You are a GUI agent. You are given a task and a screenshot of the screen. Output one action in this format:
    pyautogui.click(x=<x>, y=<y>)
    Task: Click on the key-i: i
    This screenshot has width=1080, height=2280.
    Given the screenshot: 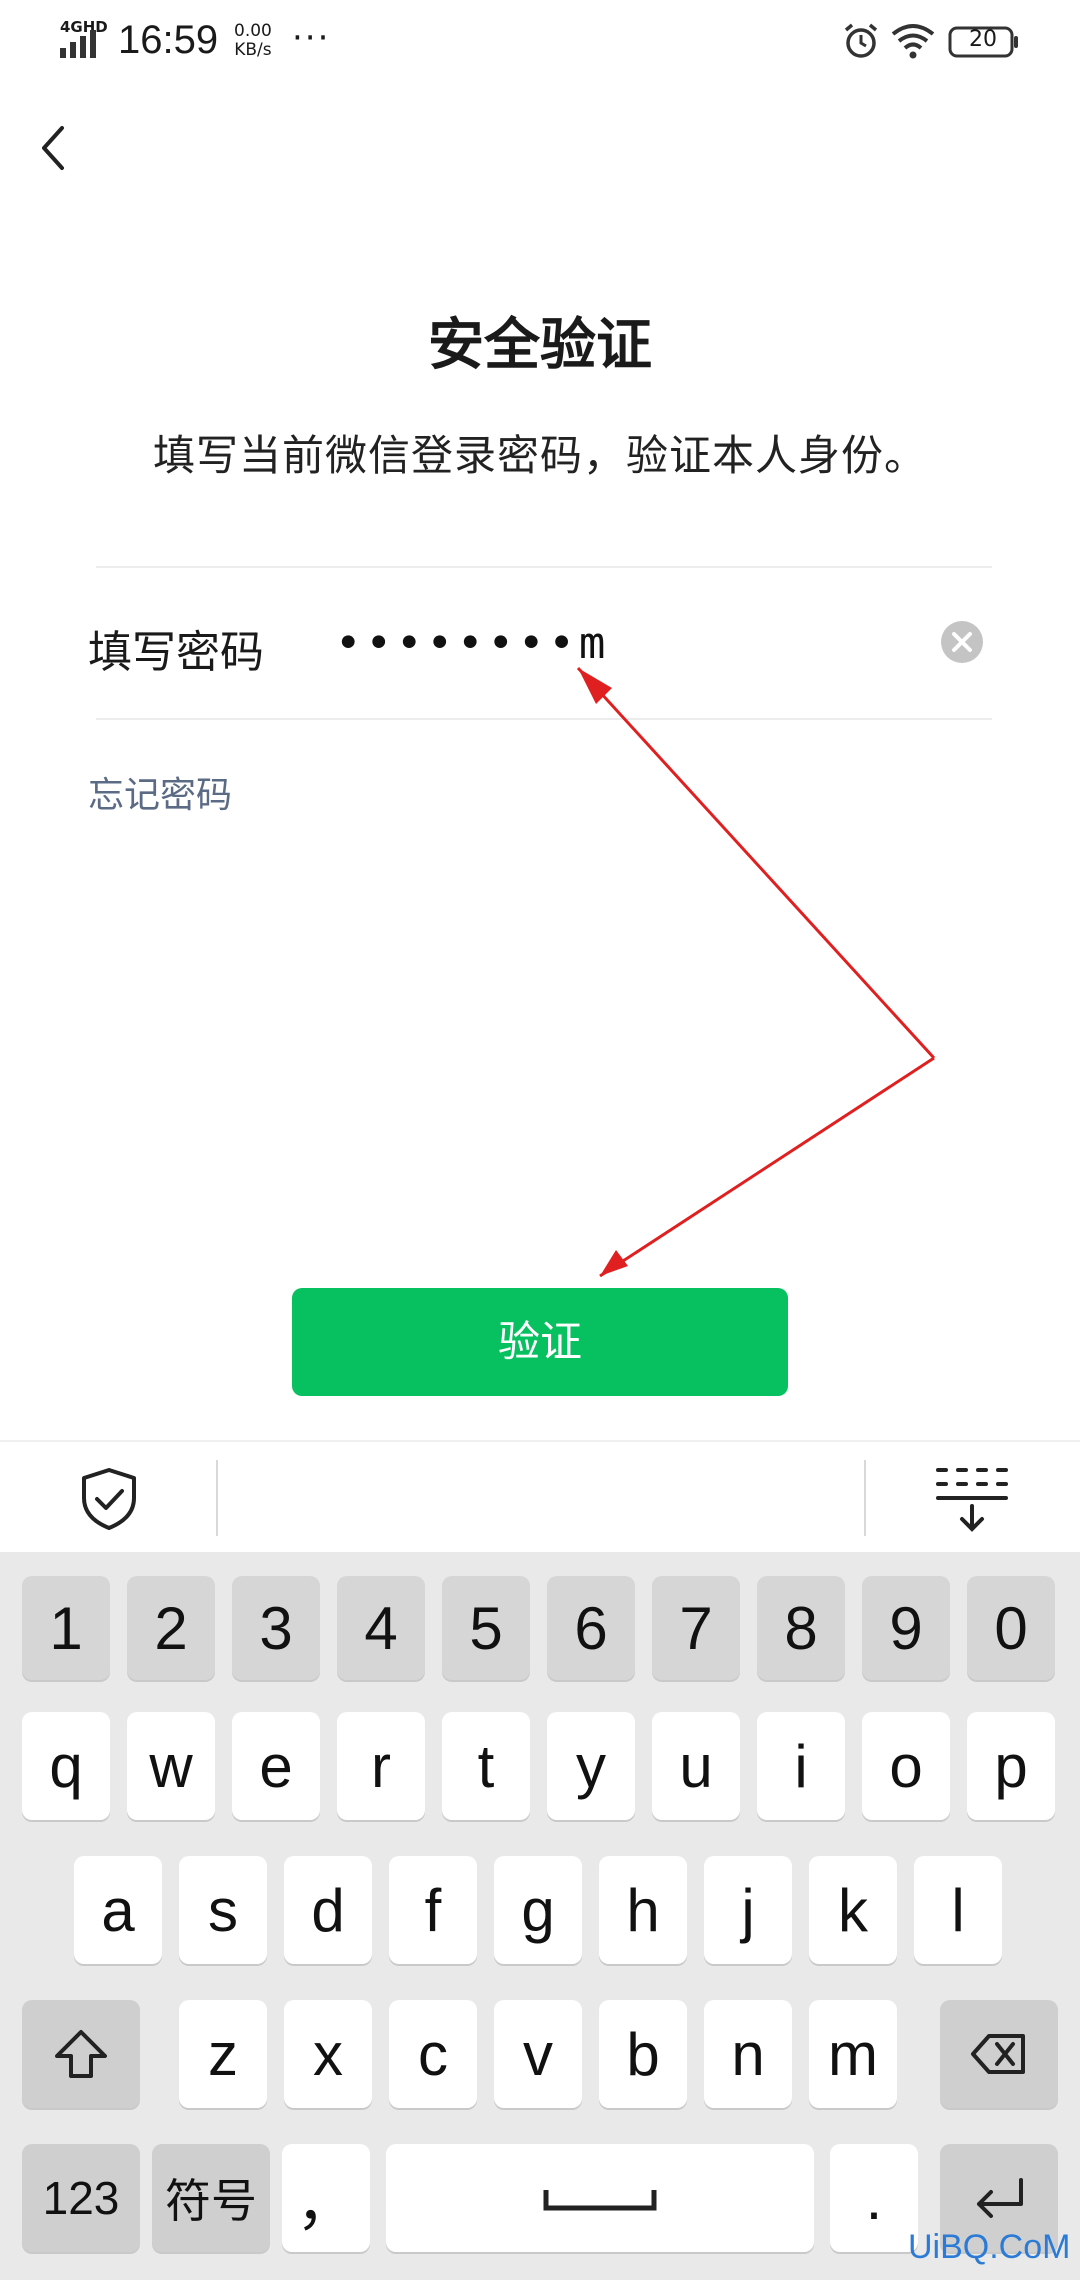 What is the action you would take?
    pyautogui.click(x=801, y=1766)
    